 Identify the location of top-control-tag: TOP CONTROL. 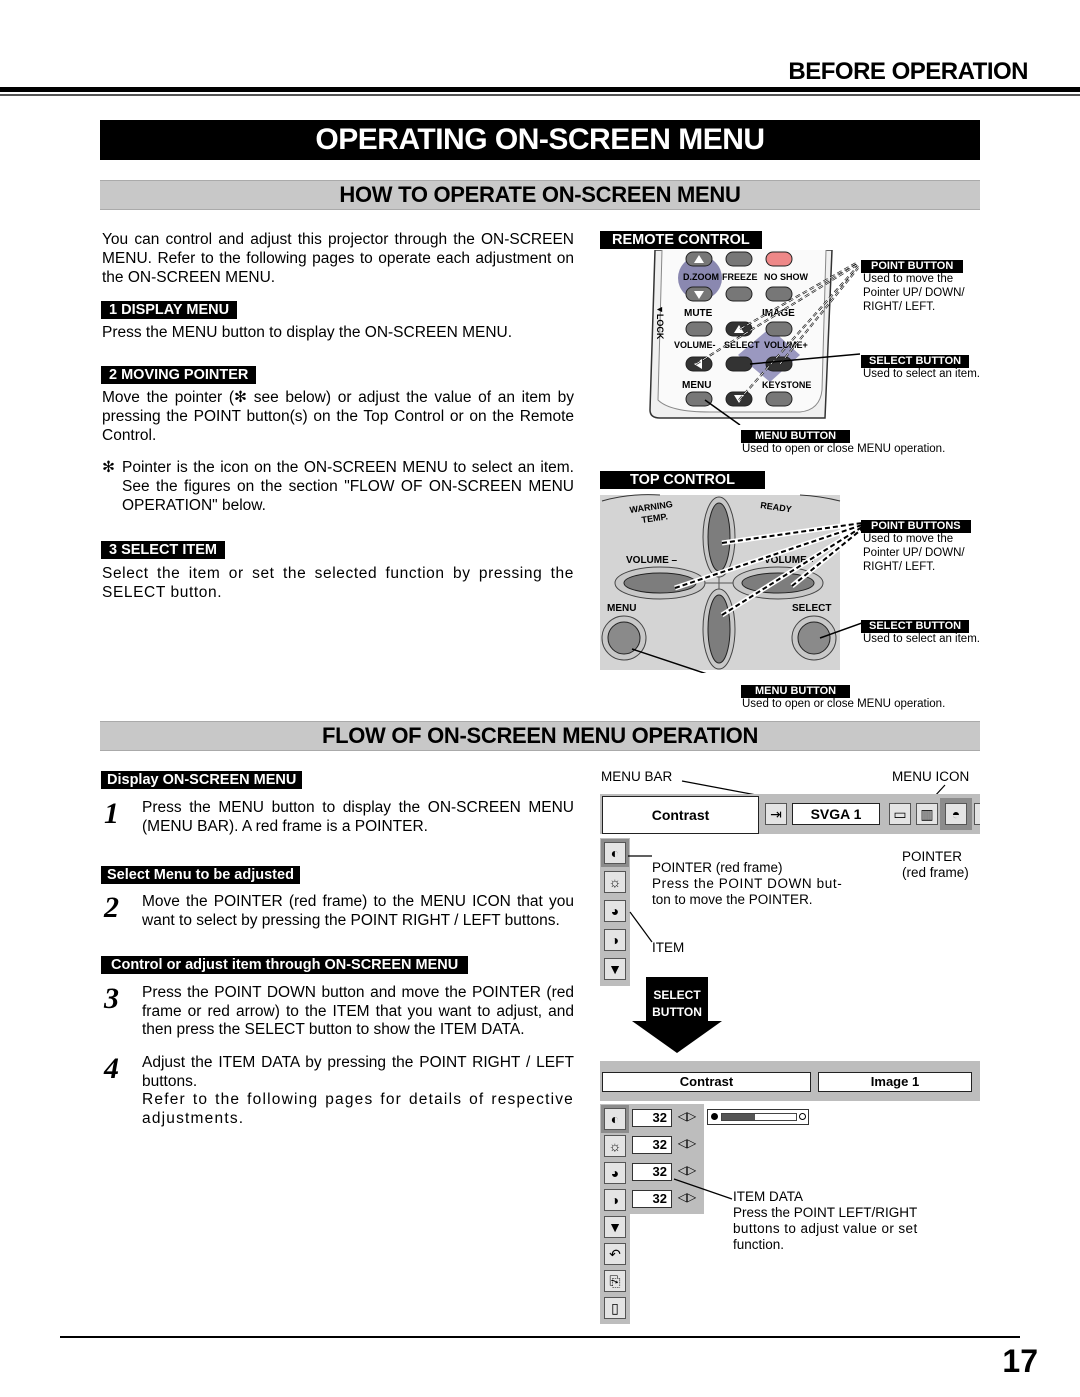
(682, 480).